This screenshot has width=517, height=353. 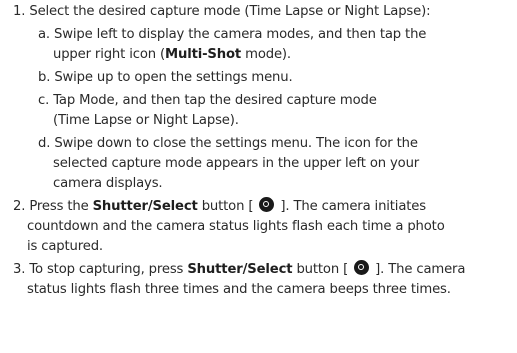 What do you see at coordinates (203, 54) in the screenshot?
I see `mode-name: Multi-Shot` at bounding box center [203, 54].